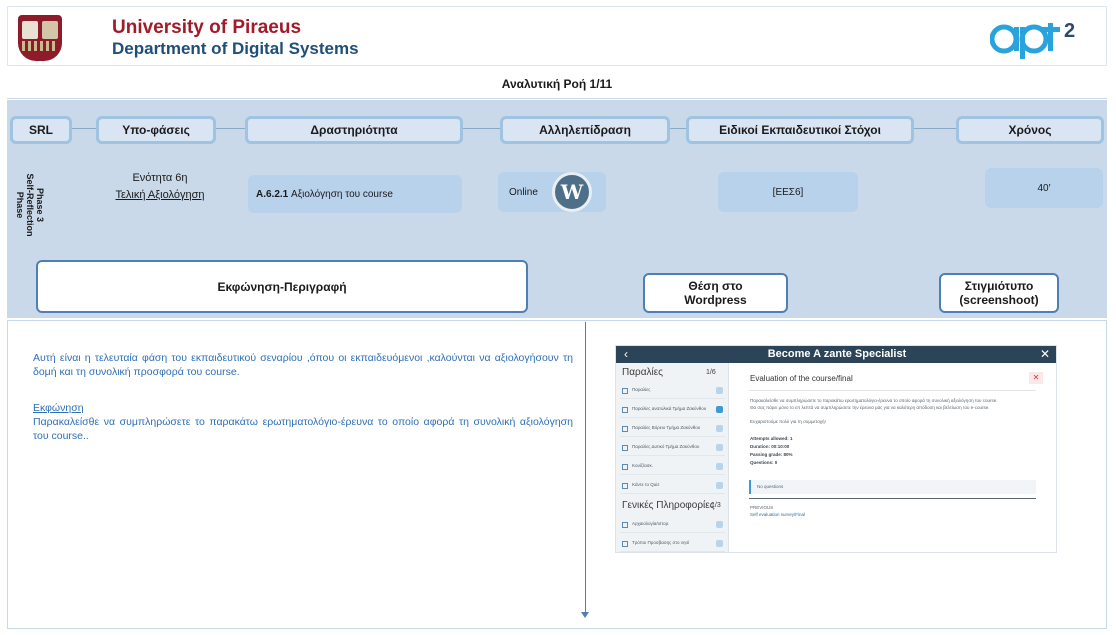 The height and width of the screenshot is (635, 1116). I want to click on content-divider, so click(585, 469).